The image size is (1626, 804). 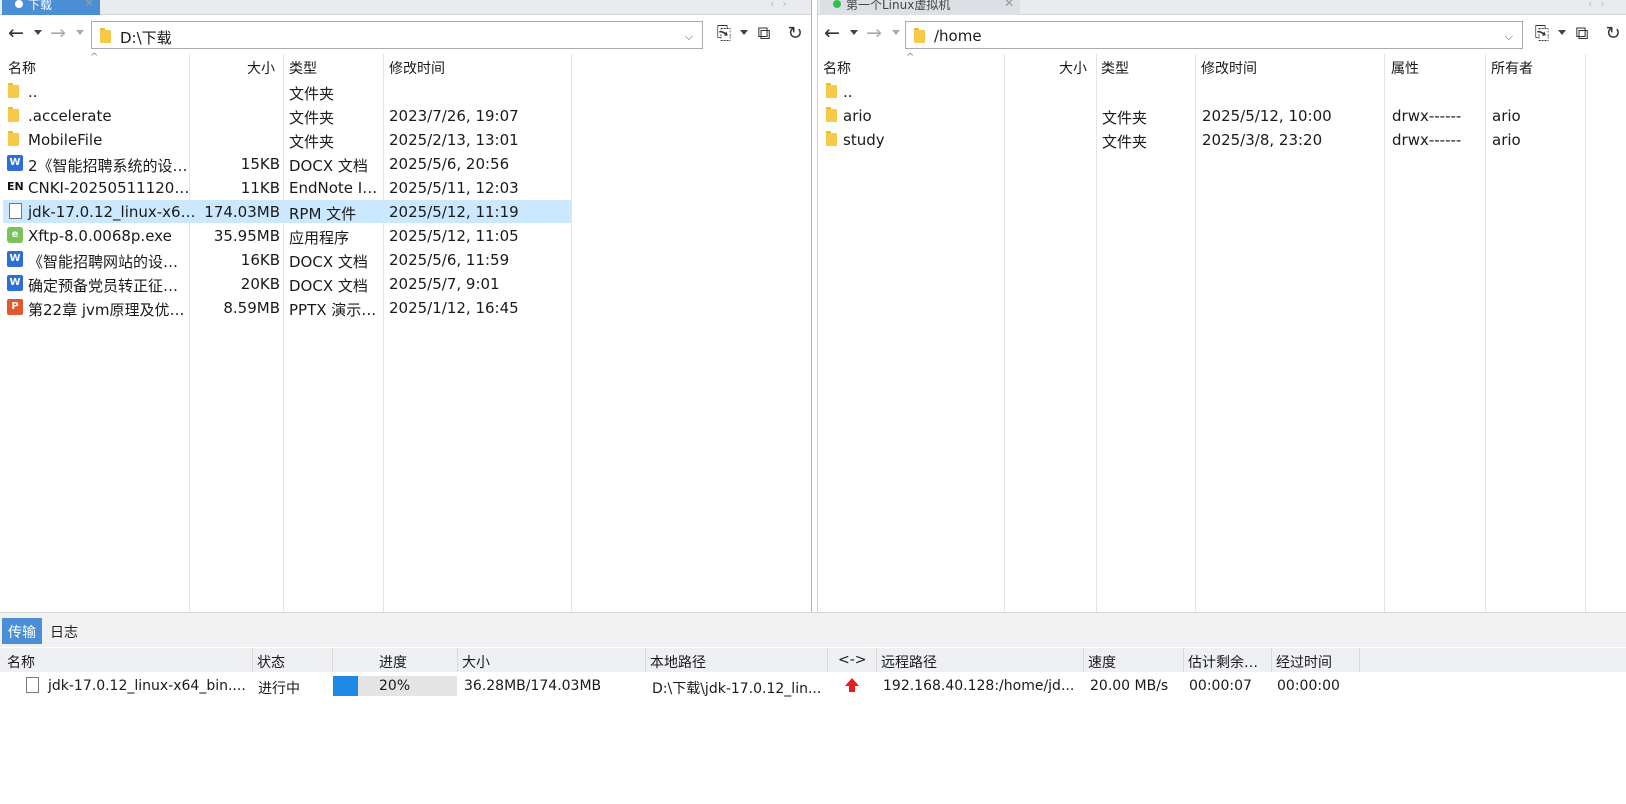 I want to click on th-status: 状态, so click(x=271, y=662).